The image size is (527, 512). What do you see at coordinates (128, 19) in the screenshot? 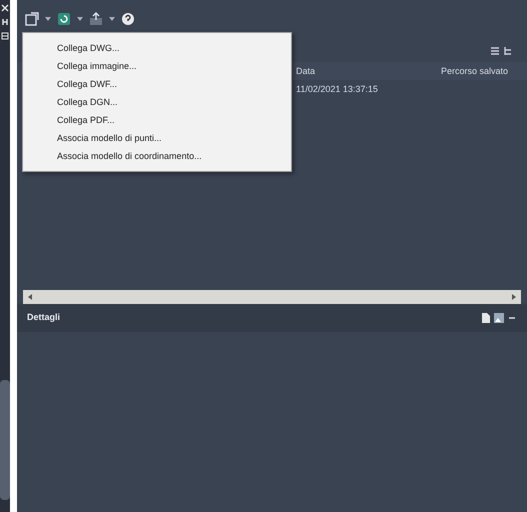
I see `help-icon` at bounding box center [128, 19].